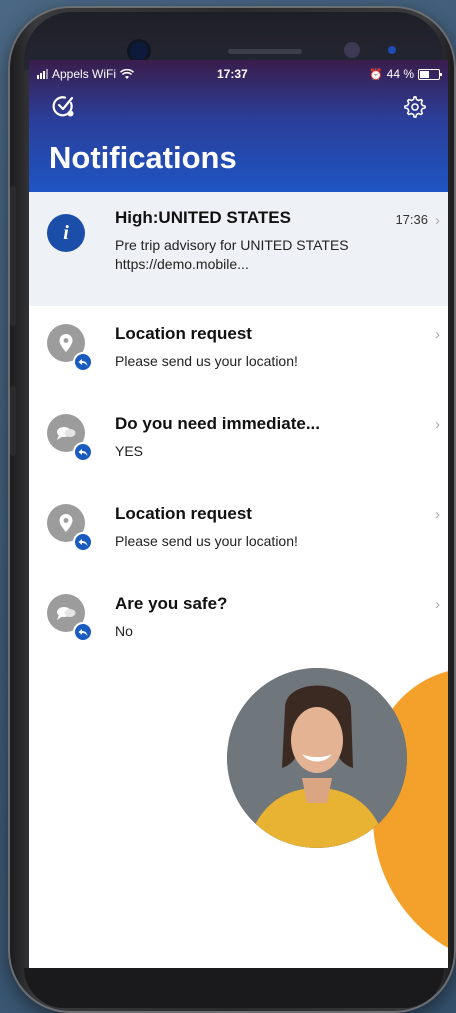 This screenshot has width=456, height=1013. I want to click on carrier-name: Appels WiFi, so click(84, 74).